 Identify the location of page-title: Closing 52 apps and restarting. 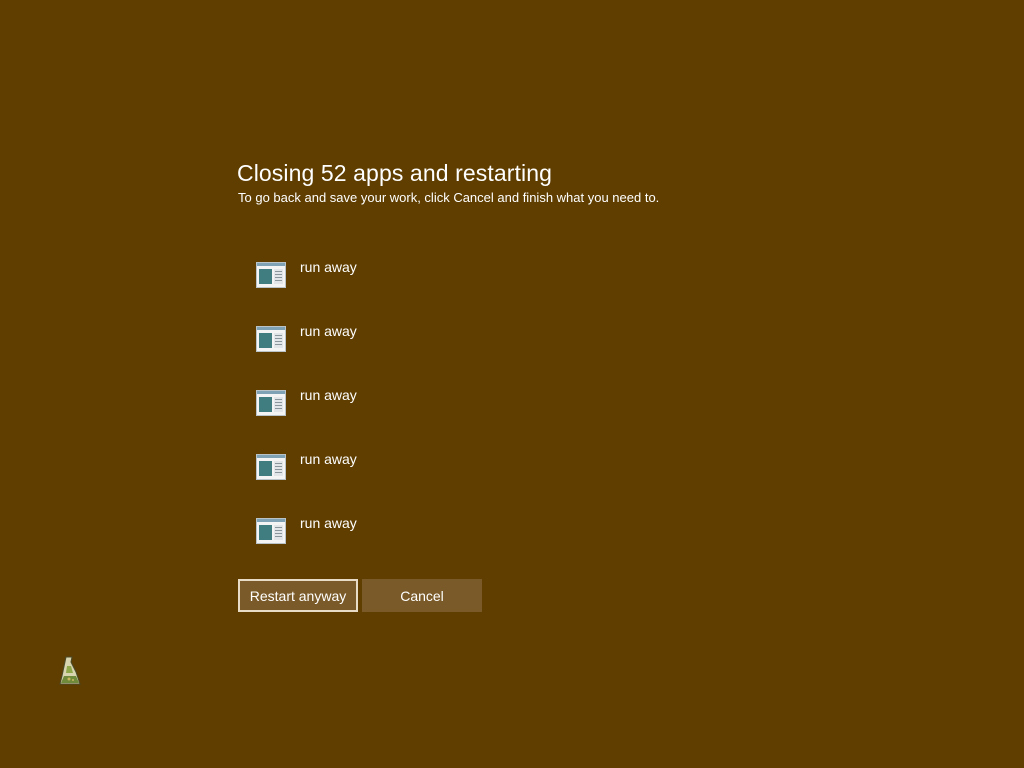
(394, 173).